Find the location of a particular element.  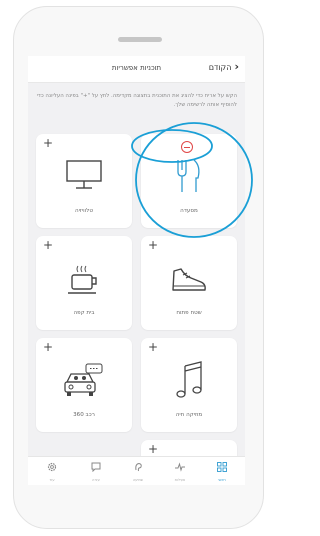

program-card-cafe: + בית קפה is located at coordinates (84, 283).